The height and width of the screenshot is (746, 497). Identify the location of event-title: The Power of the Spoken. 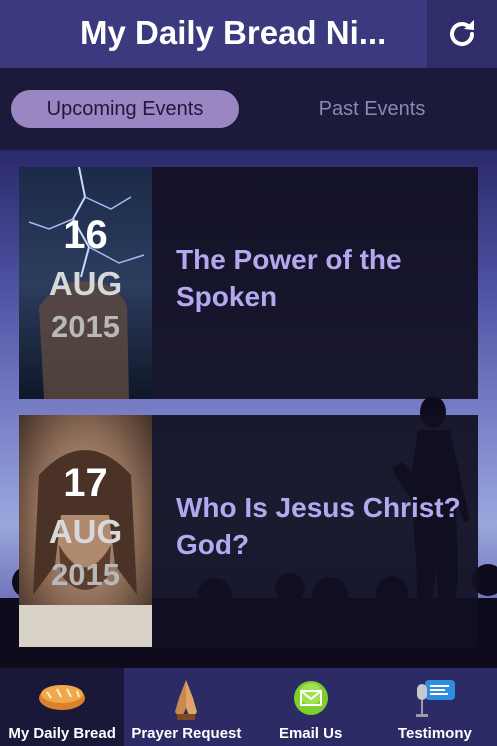
(289, 278).